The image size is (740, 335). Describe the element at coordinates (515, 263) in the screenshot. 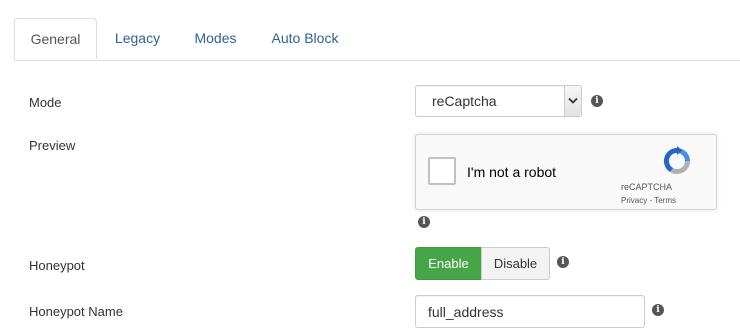

I see `honeypot-disable-button: Disable` at that location.